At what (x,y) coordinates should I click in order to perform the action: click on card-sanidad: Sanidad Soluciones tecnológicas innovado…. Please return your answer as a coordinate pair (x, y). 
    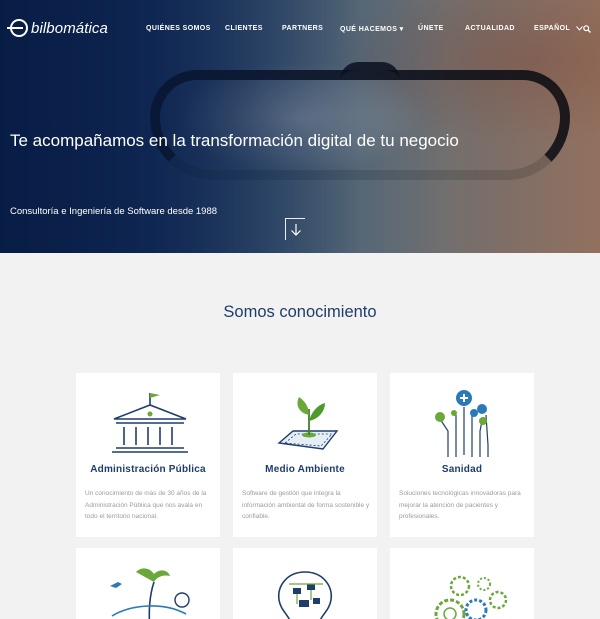
    Looking at the image, I should click on (462, 455).